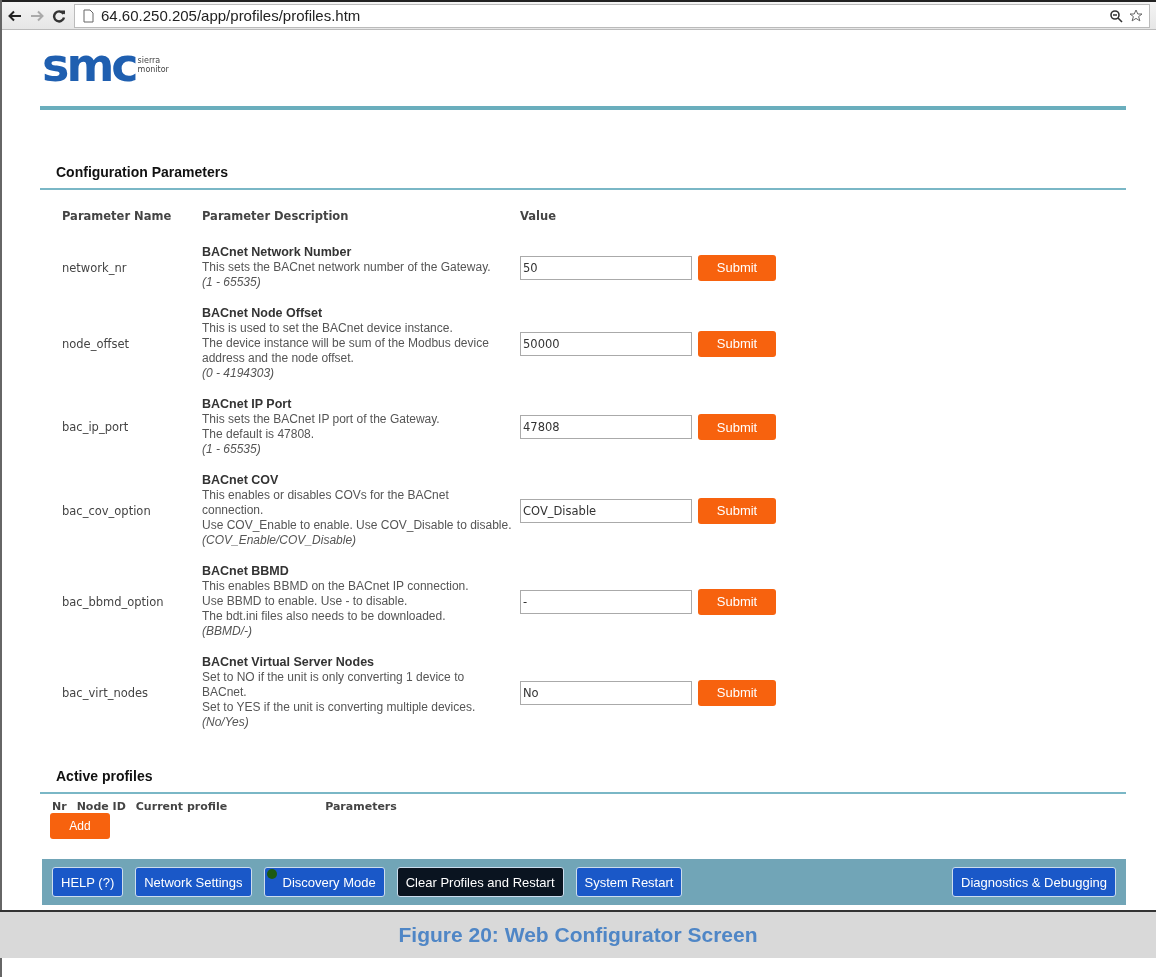  I want to click on value-field: COV_Disable, so click(606, 510).